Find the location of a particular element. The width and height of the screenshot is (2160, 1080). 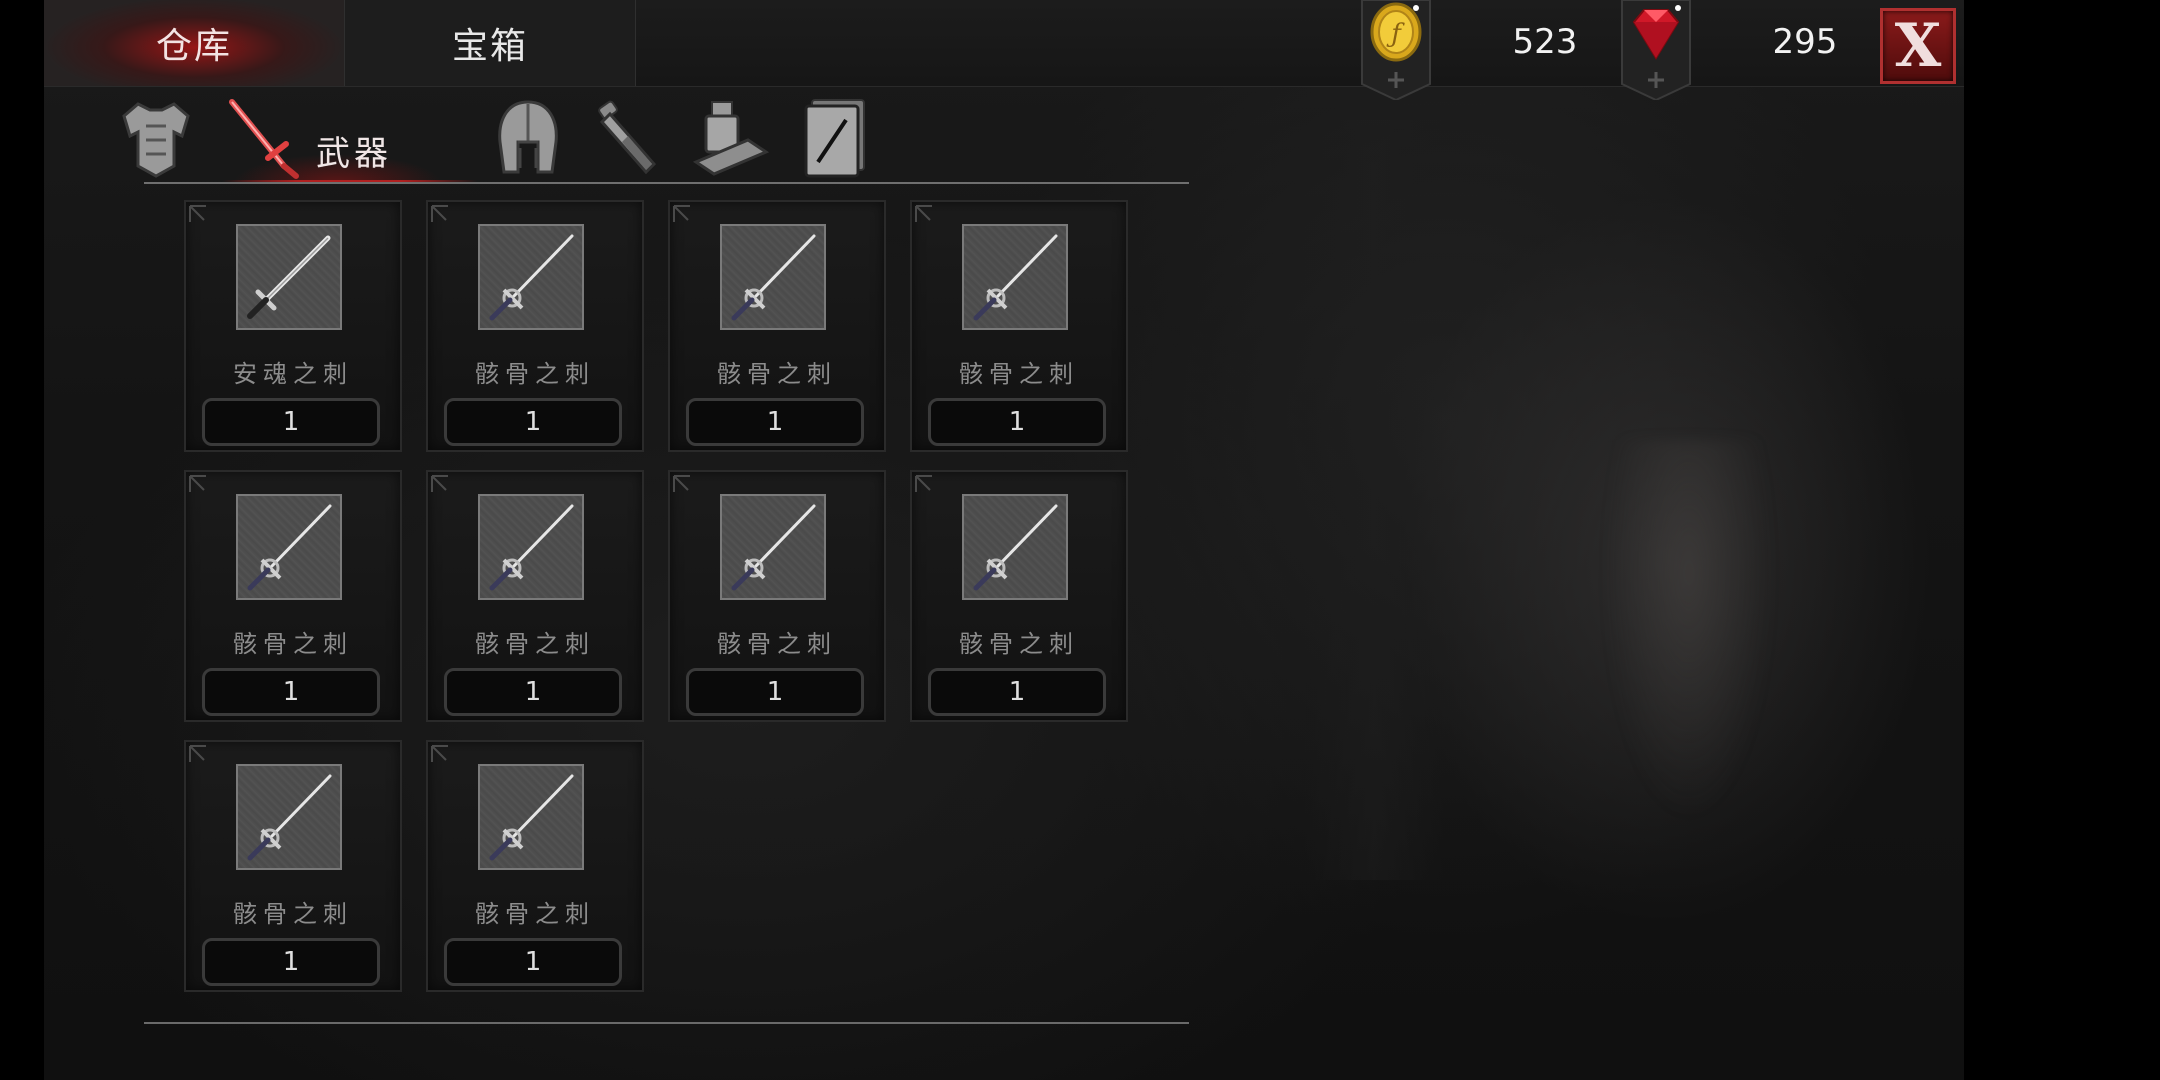

category-divider is located at coordinates (666, 183).